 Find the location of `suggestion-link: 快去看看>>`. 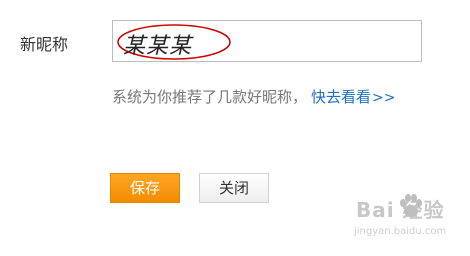

suggestion-link: 快去看看>> is located at coordinates (353, 97).